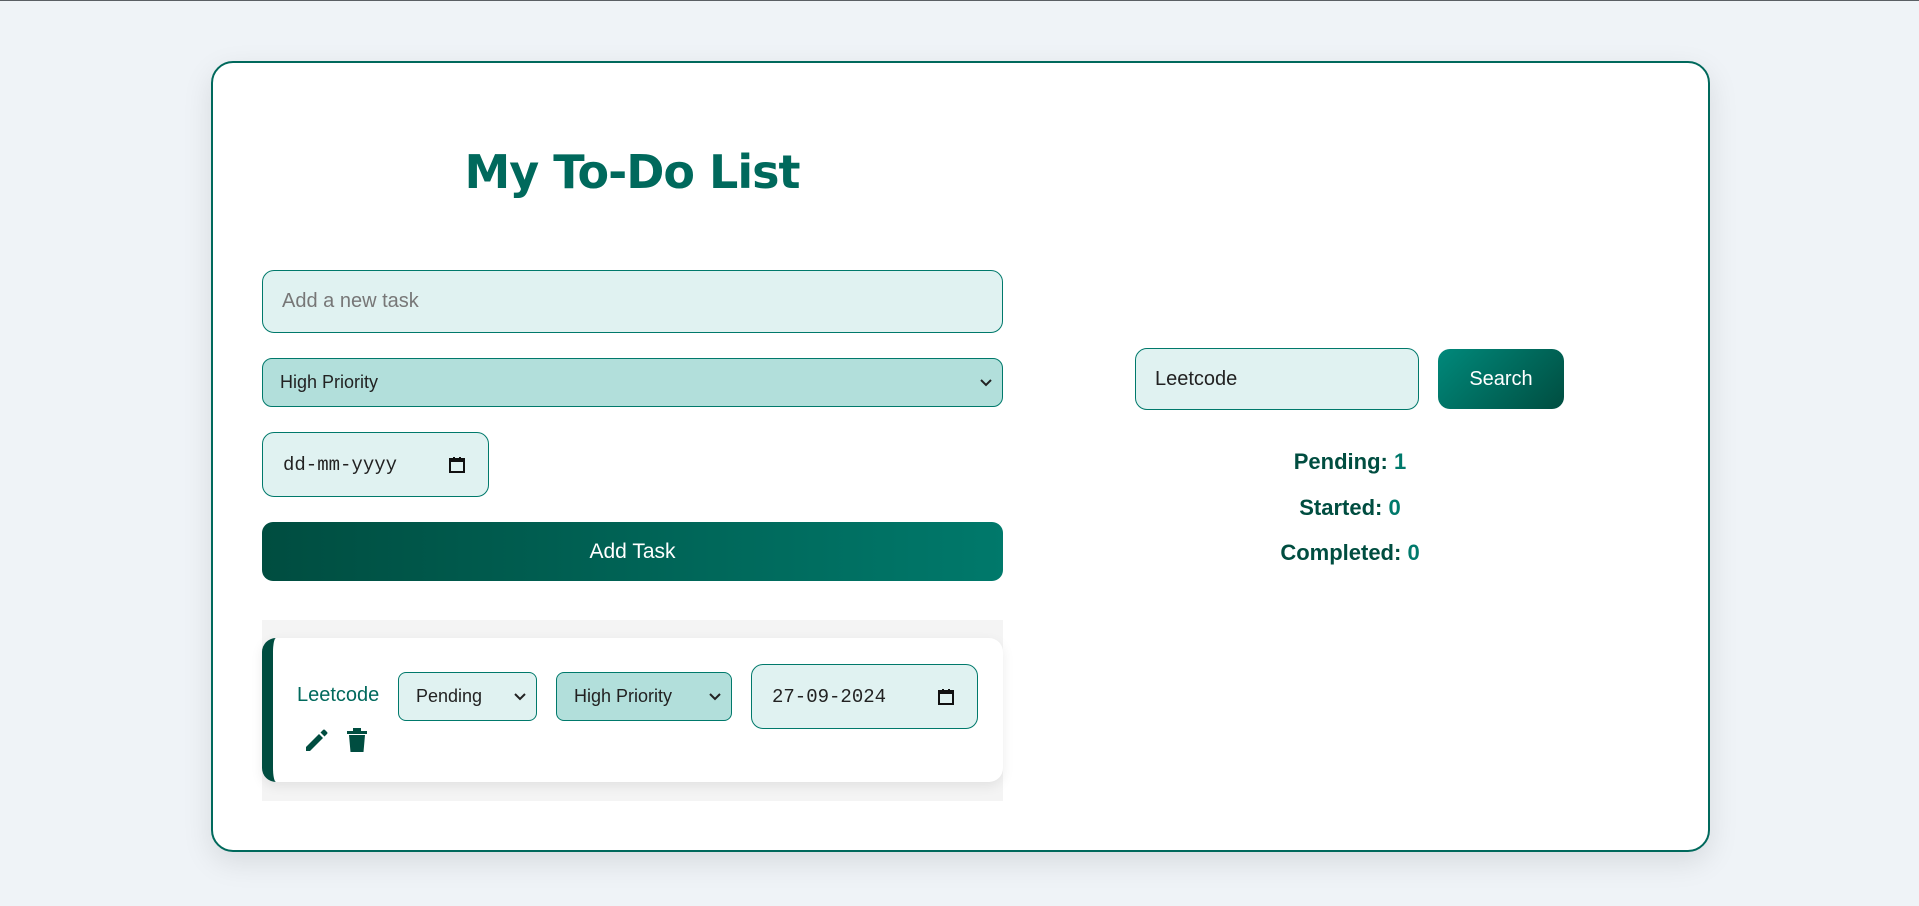  I want to click on pending-stat: Pending: 1, so click(1350, 462).